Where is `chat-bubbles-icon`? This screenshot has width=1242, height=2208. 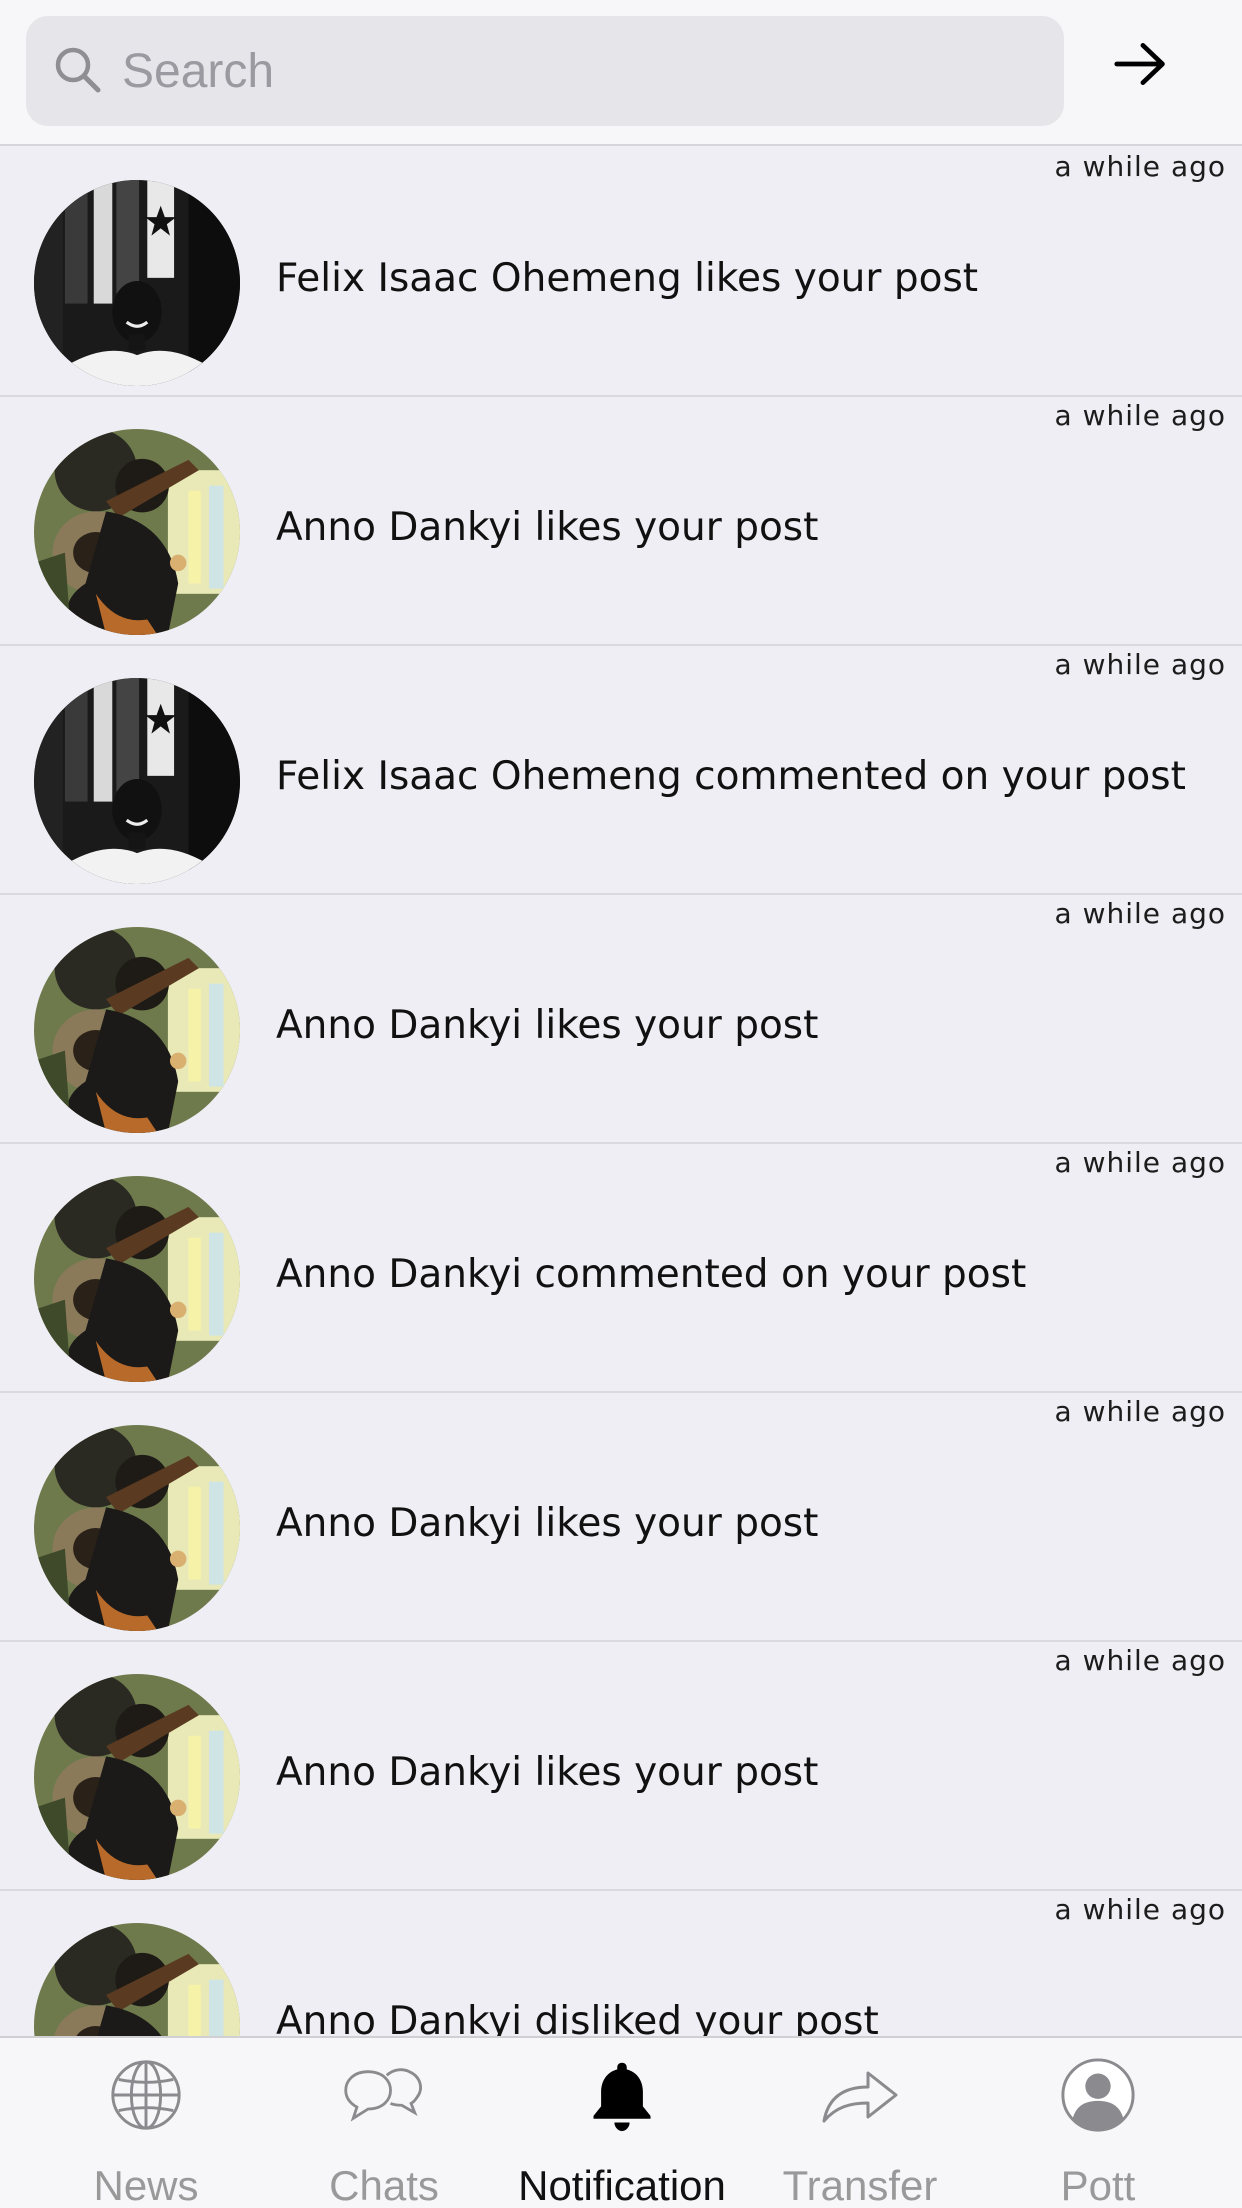 chat-bubbles-icon is located at coordinates (384, 2095).